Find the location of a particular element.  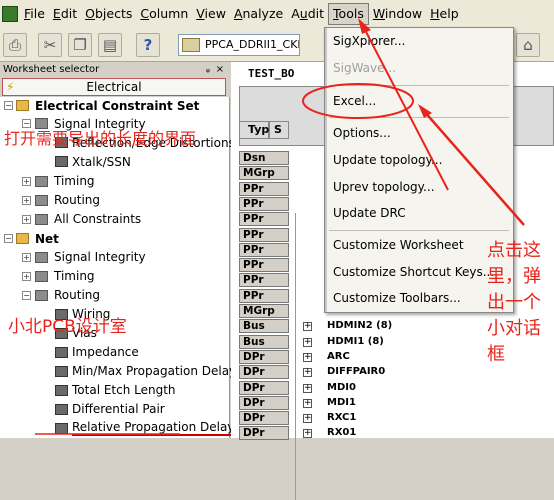

tree-ecs-routing: Routing is located at coordinates (77, 200).